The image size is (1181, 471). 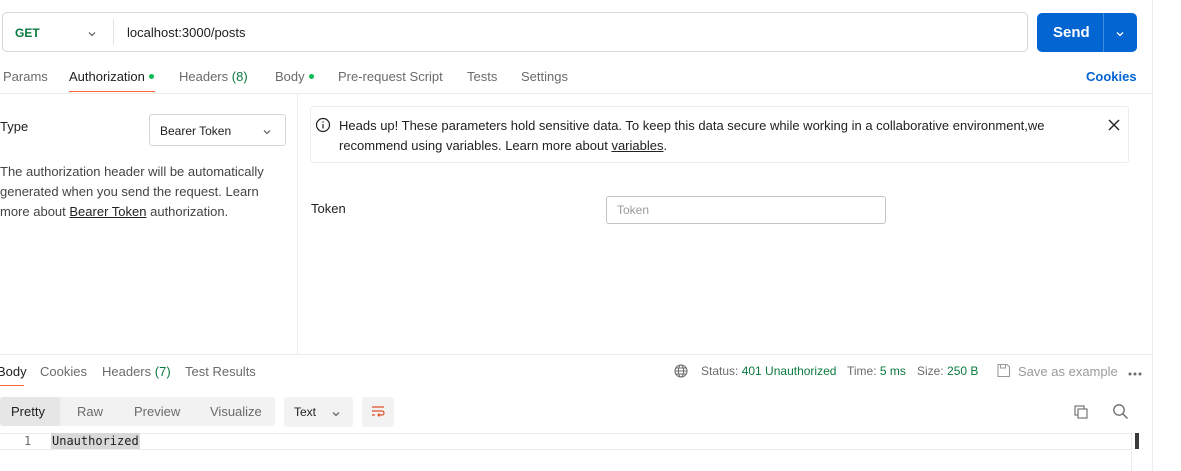 What do you see at coordinates (189, 211) in the screenshot?
I see `description-suffix: authorization.` at bounding box center [189, 211].